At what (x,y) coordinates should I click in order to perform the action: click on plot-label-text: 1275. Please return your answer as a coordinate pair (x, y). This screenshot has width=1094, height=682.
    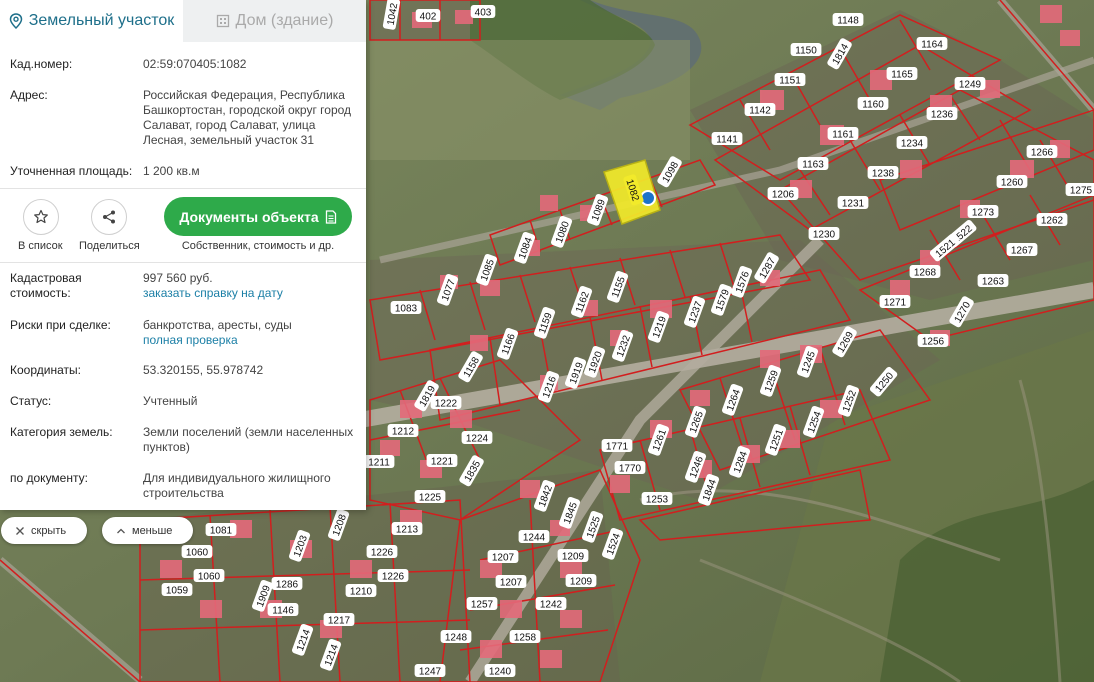
    Looking at the image, I should click on (1081, 191).